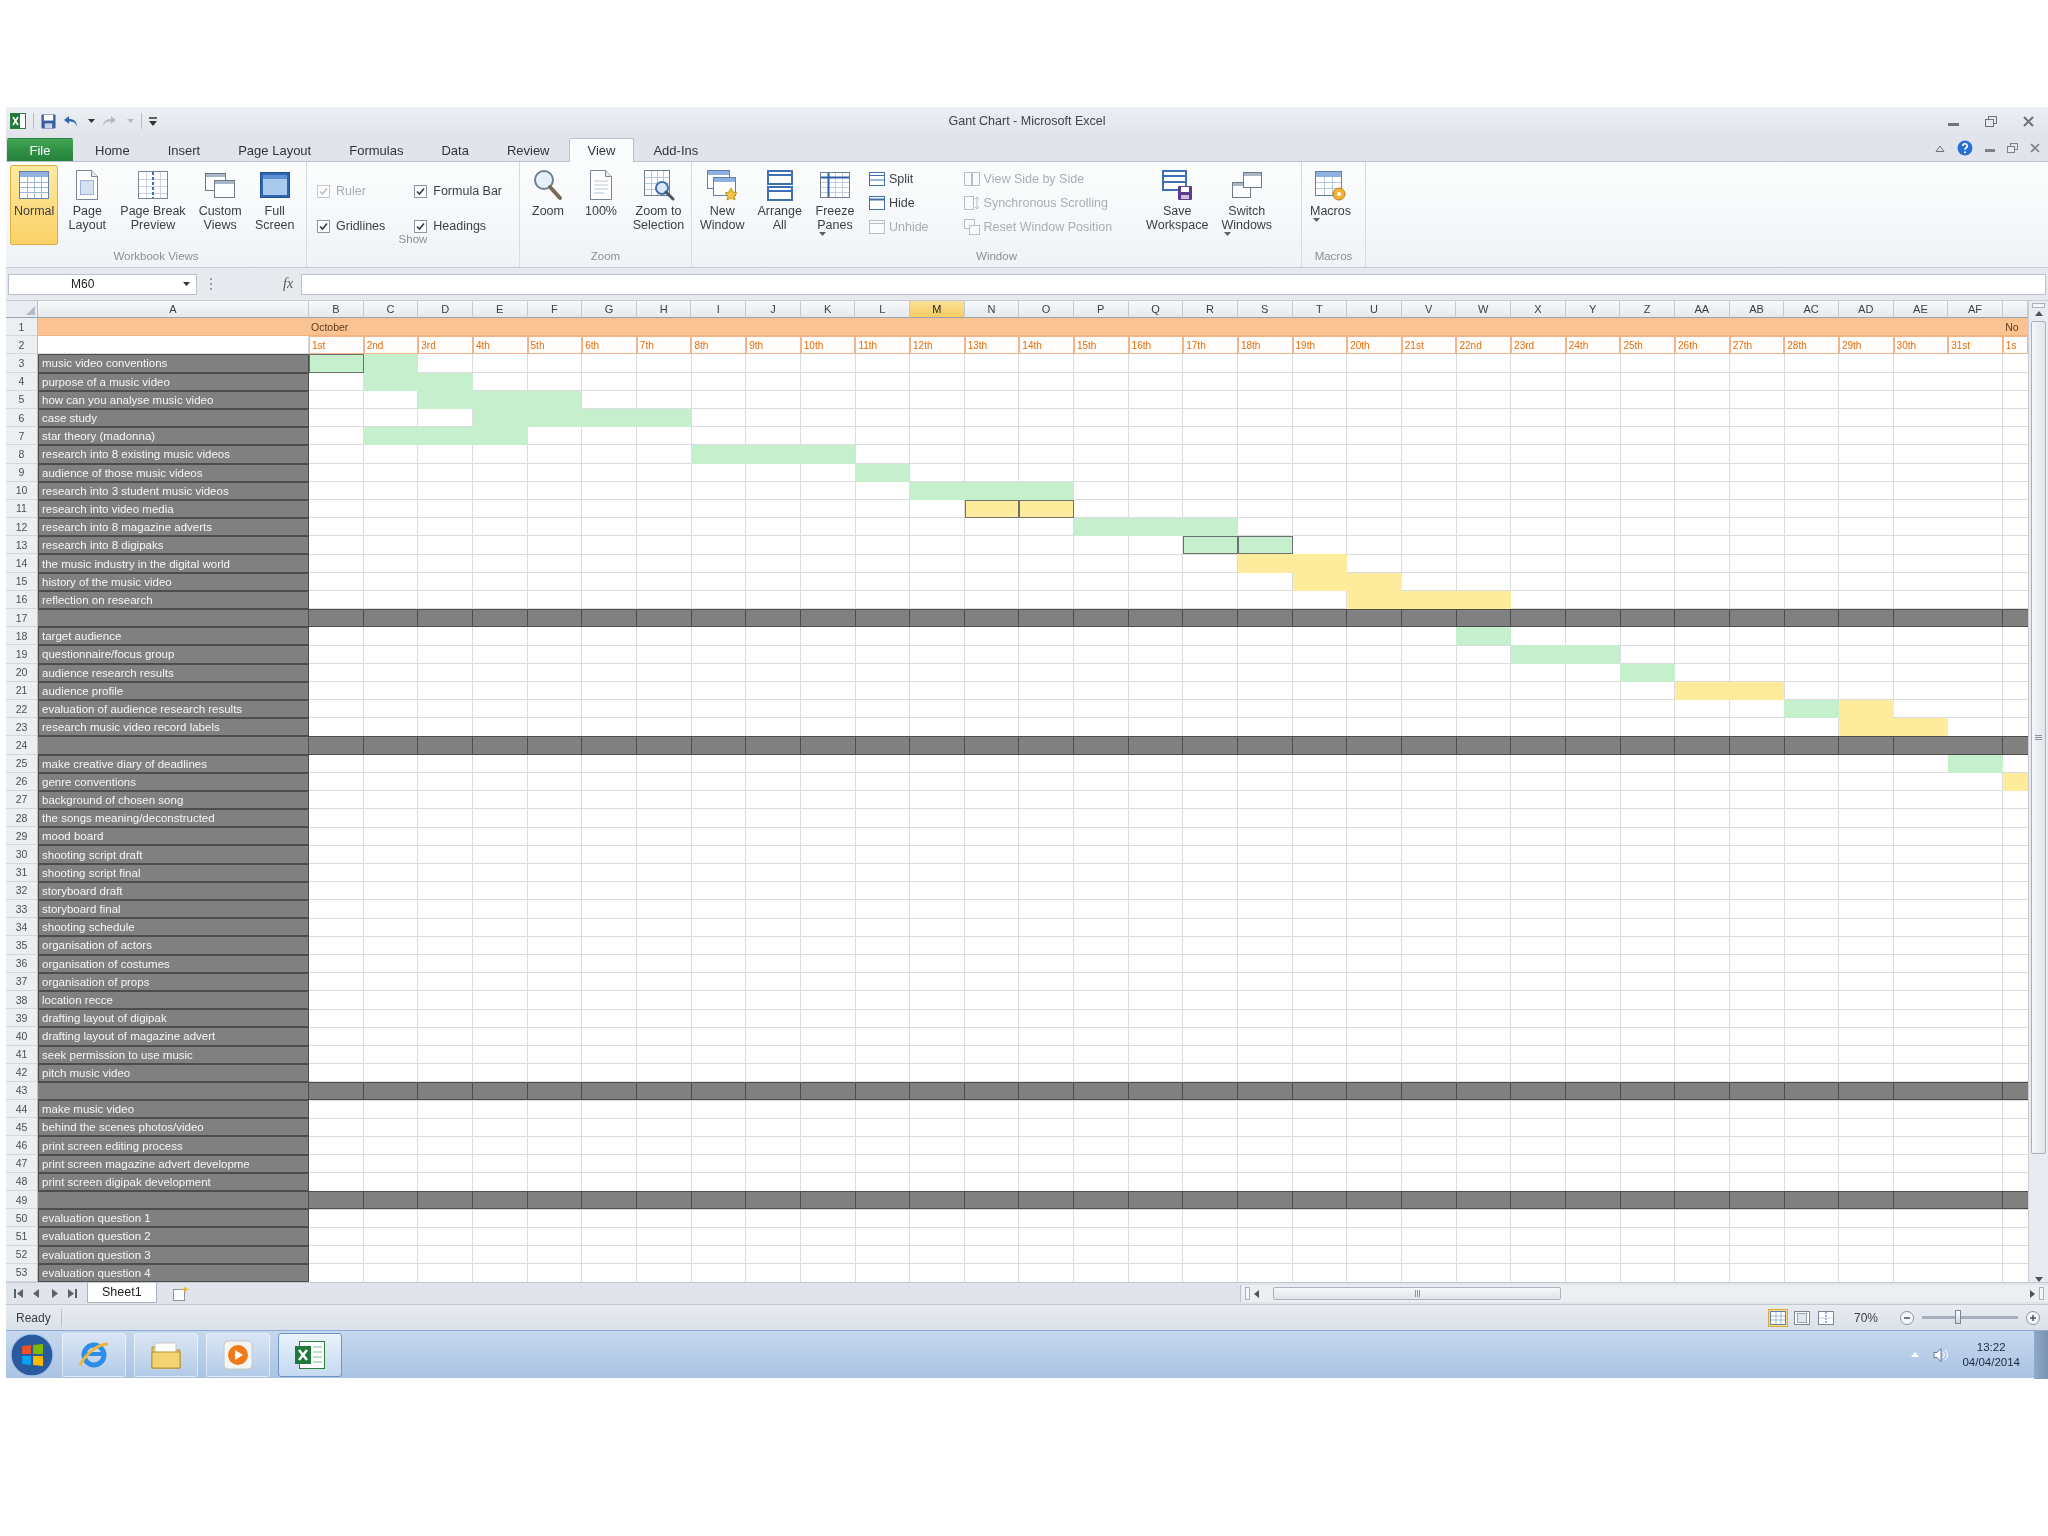 This screenshot has height=1536, width=2048. Describe the element at coordinates (1320, 309) in the screenshot. I see `column-header: T` at that location.